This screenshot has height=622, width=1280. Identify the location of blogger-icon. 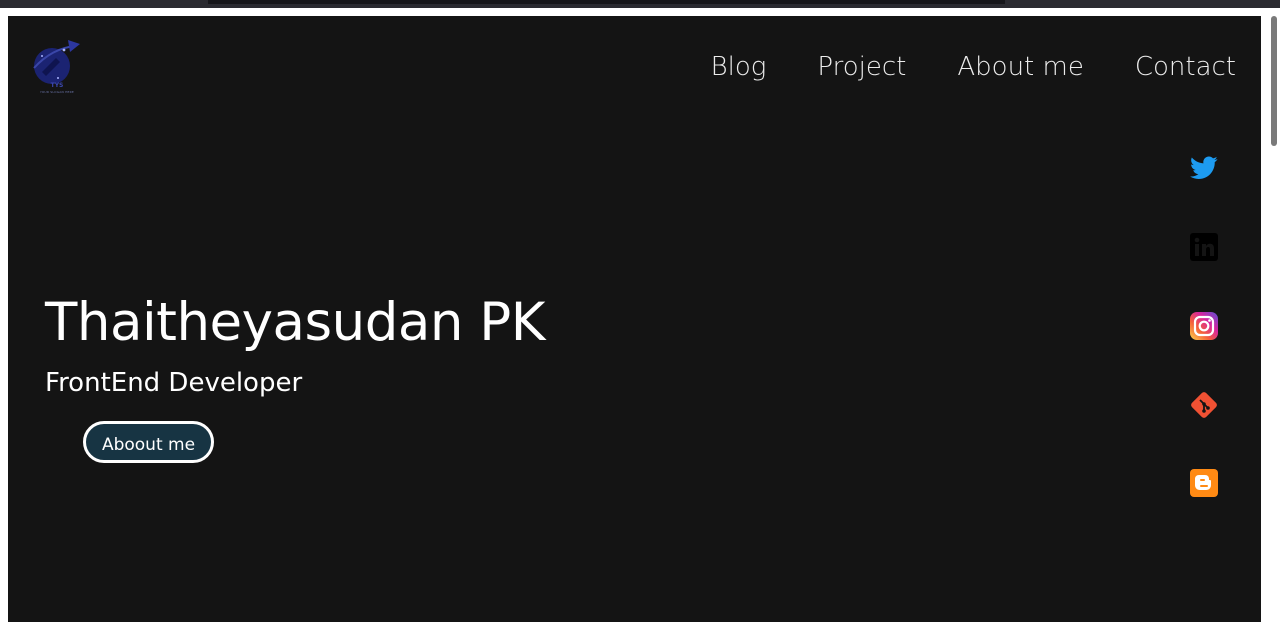
(1204, 483).